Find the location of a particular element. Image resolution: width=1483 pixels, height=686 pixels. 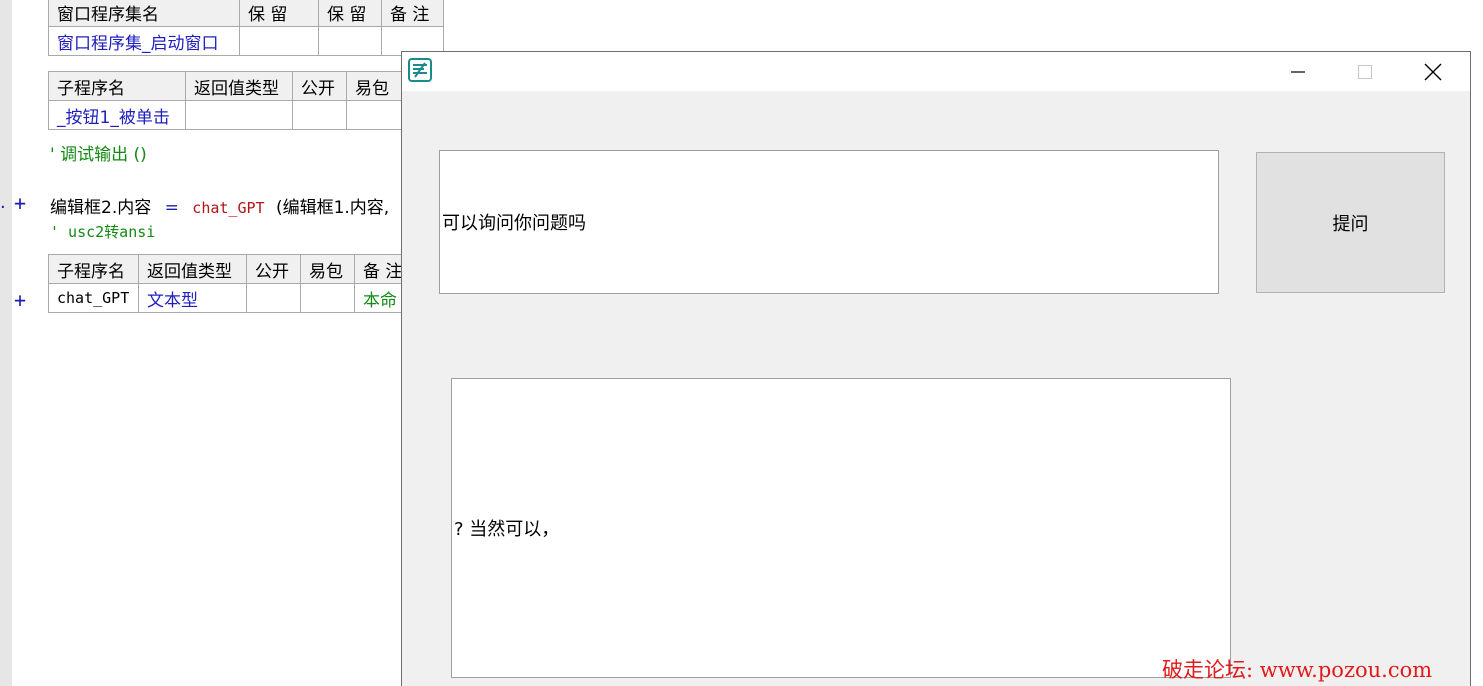

table-row: chat_GPT 文本型 本命 is located at coordinates (231, 298).